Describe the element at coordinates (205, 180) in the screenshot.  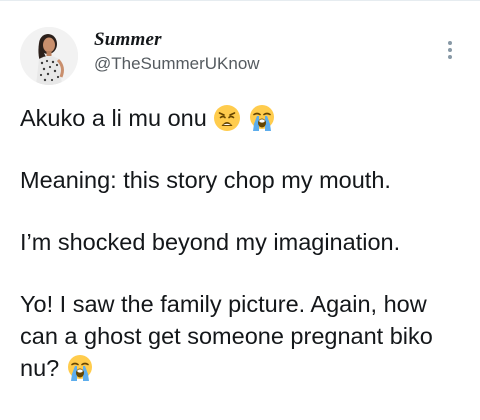
I see `tweet-line: Meaning: this story chop my mouth.` at that location.